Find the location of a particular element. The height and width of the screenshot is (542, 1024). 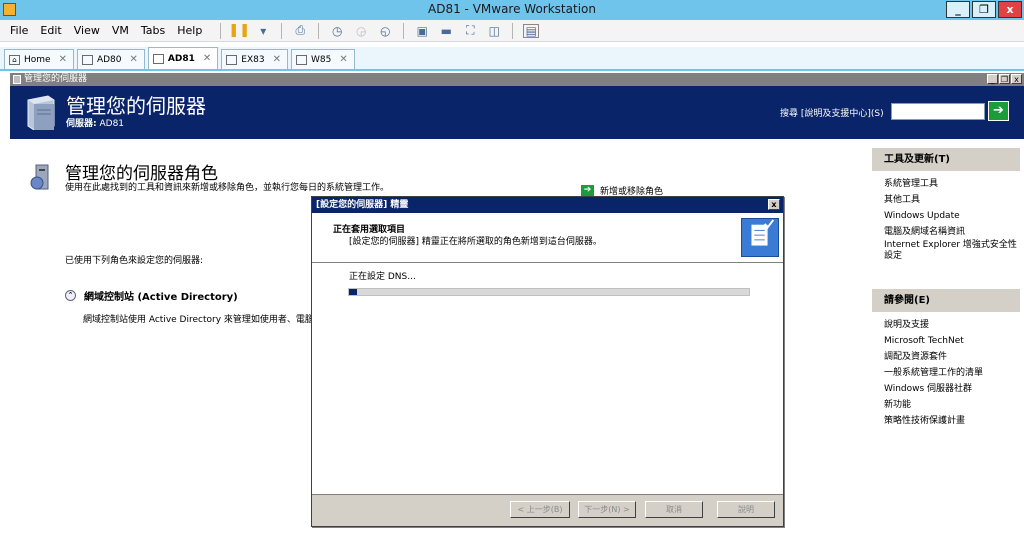

window-controls: _ ❐ x is located at coordinates (984, 9).